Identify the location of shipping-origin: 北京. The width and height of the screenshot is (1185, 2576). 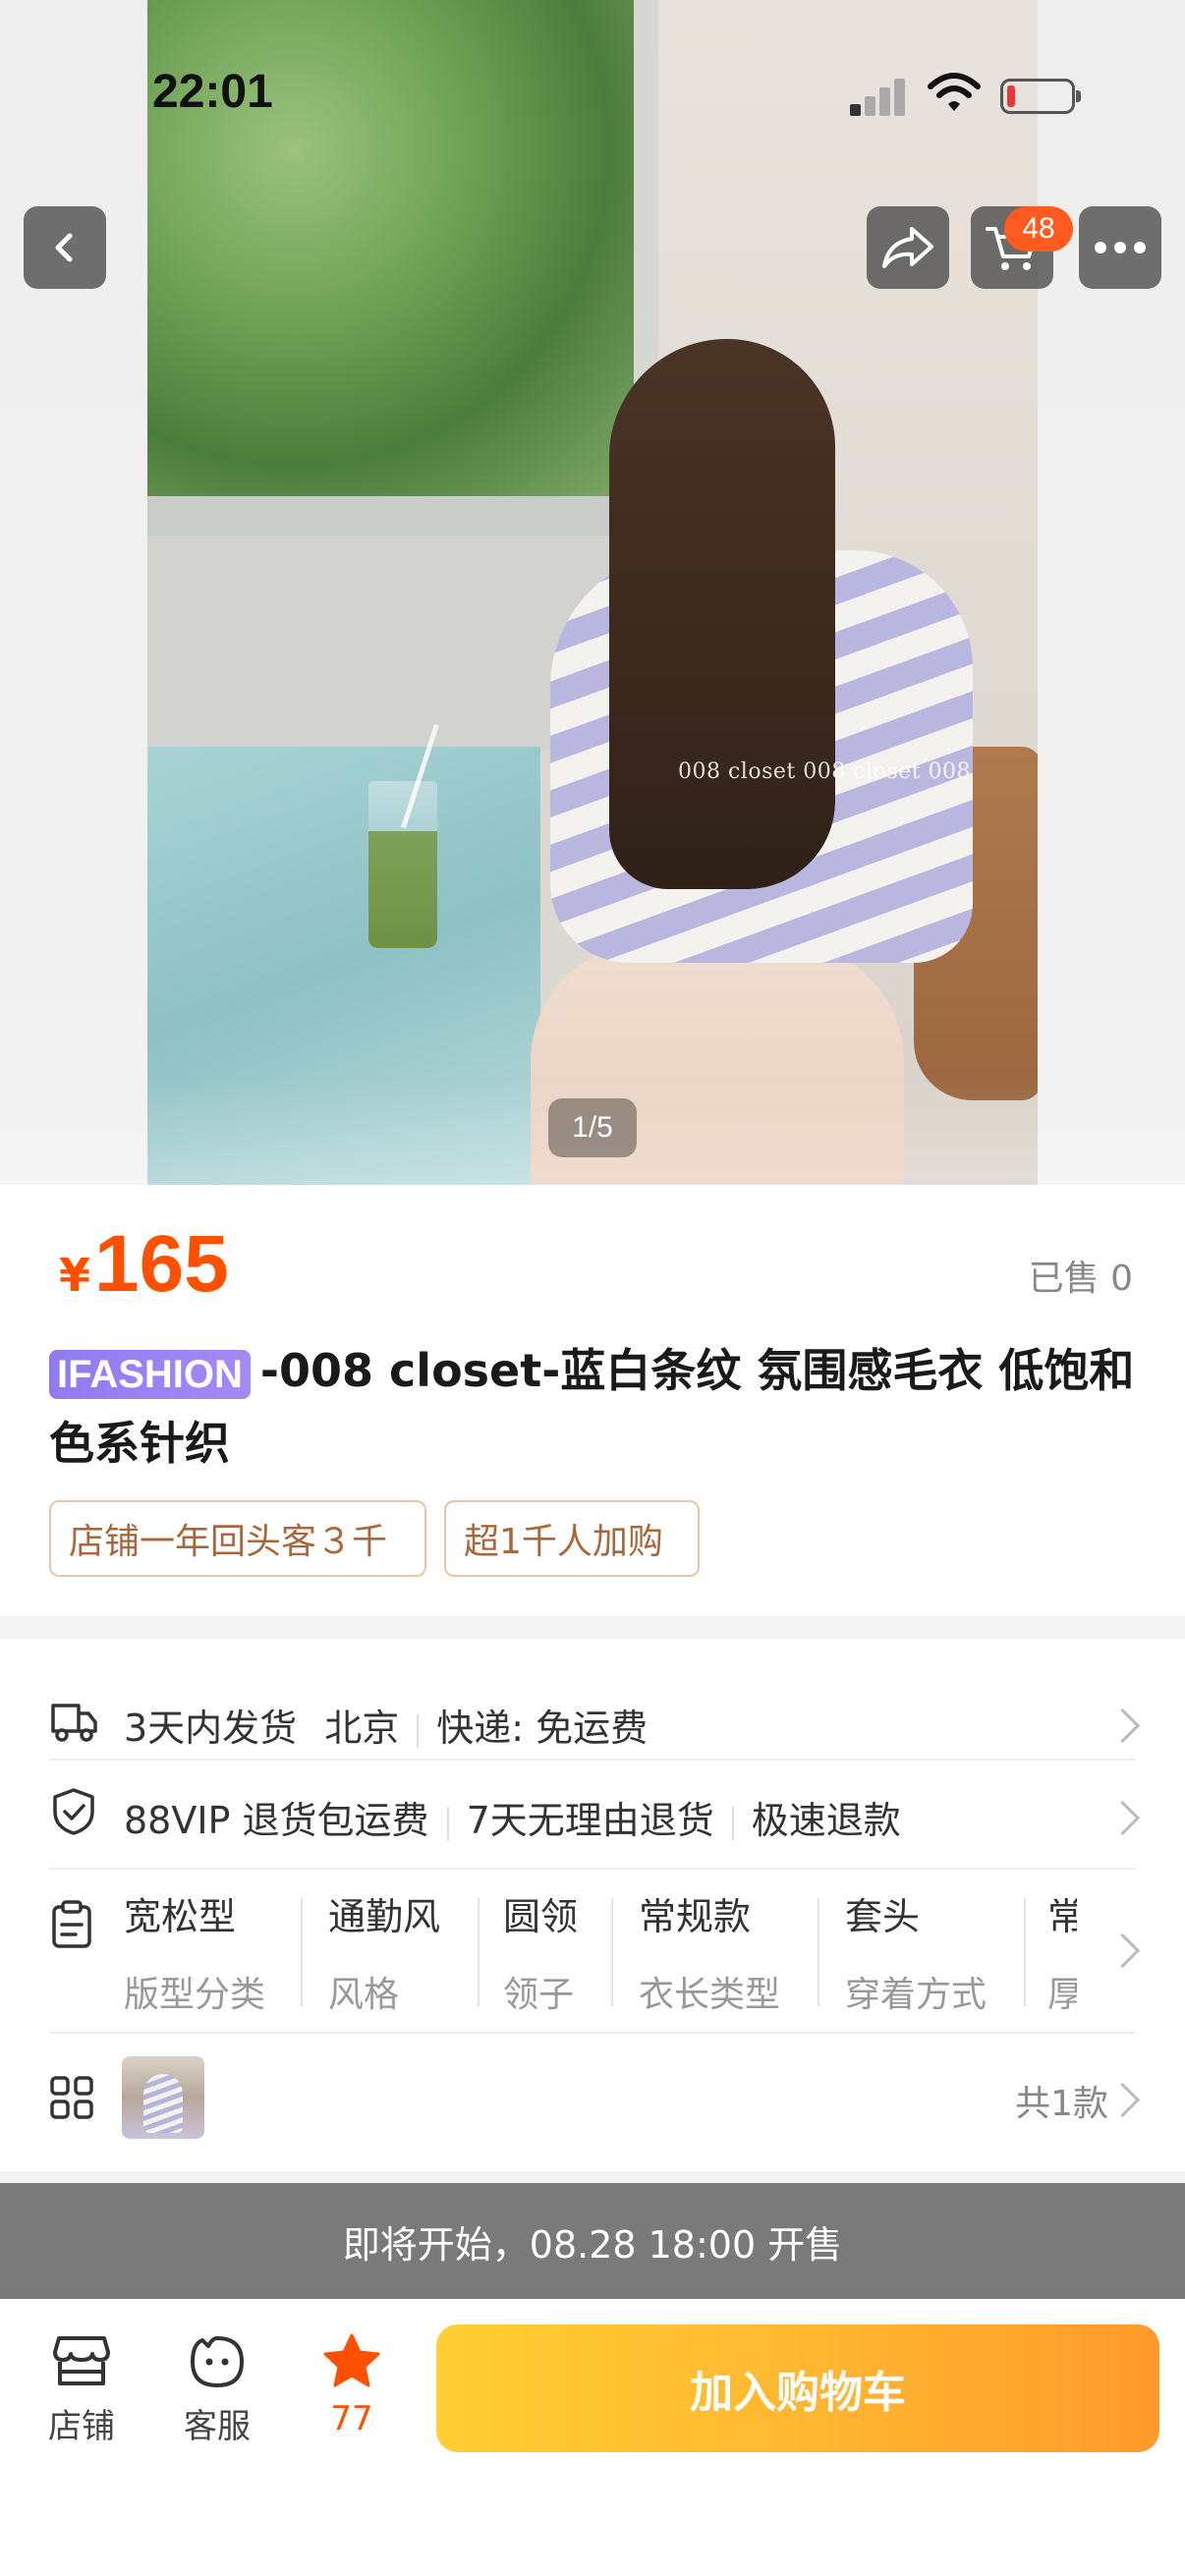
(362, 1728).